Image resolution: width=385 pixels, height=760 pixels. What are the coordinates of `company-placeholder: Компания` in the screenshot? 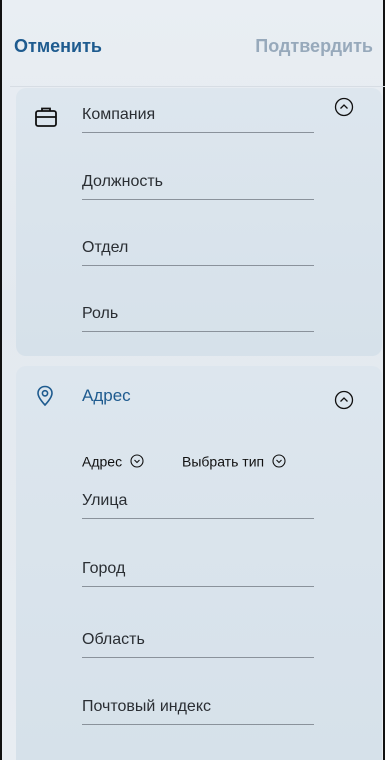 It's located at (119, 114).